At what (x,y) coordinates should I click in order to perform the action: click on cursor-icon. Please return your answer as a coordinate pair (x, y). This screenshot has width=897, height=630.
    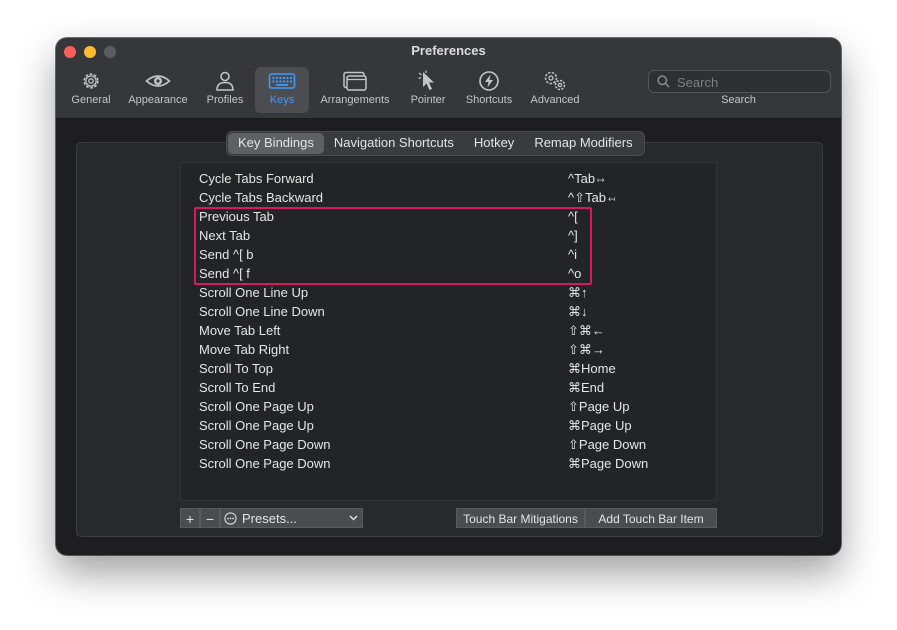
    Looking at the image, I should click on (426, 80).